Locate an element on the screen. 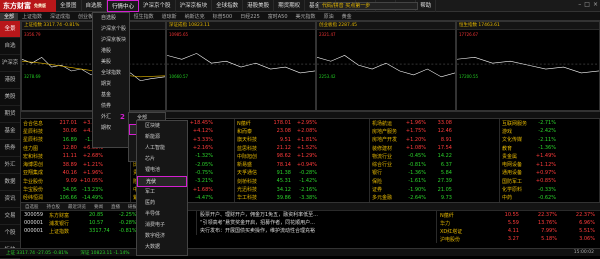  sidebar-item: 个股 is located at coordinates (10, 233).